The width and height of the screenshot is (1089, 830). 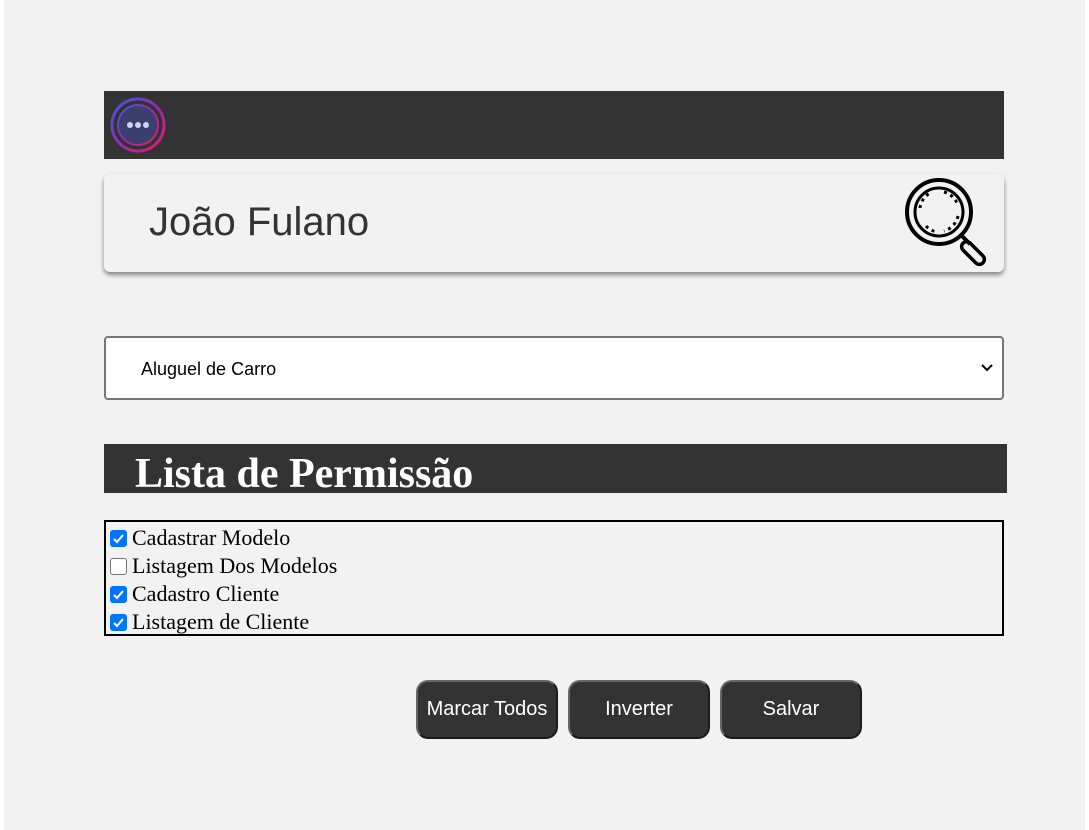 What do you see at coordinates (554, 368) in the screenshot?
I see `service-select: Aluguel de Carro` at bounding box center [554, 368].